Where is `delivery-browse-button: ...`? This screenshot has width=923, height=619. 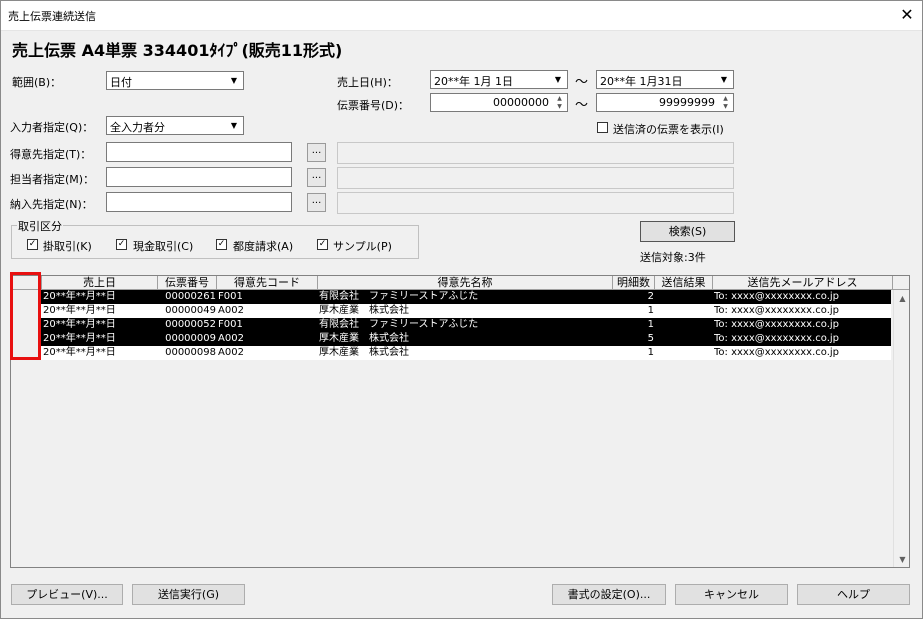 delivery-browse-button: ... is located at coordinates (316, 202).